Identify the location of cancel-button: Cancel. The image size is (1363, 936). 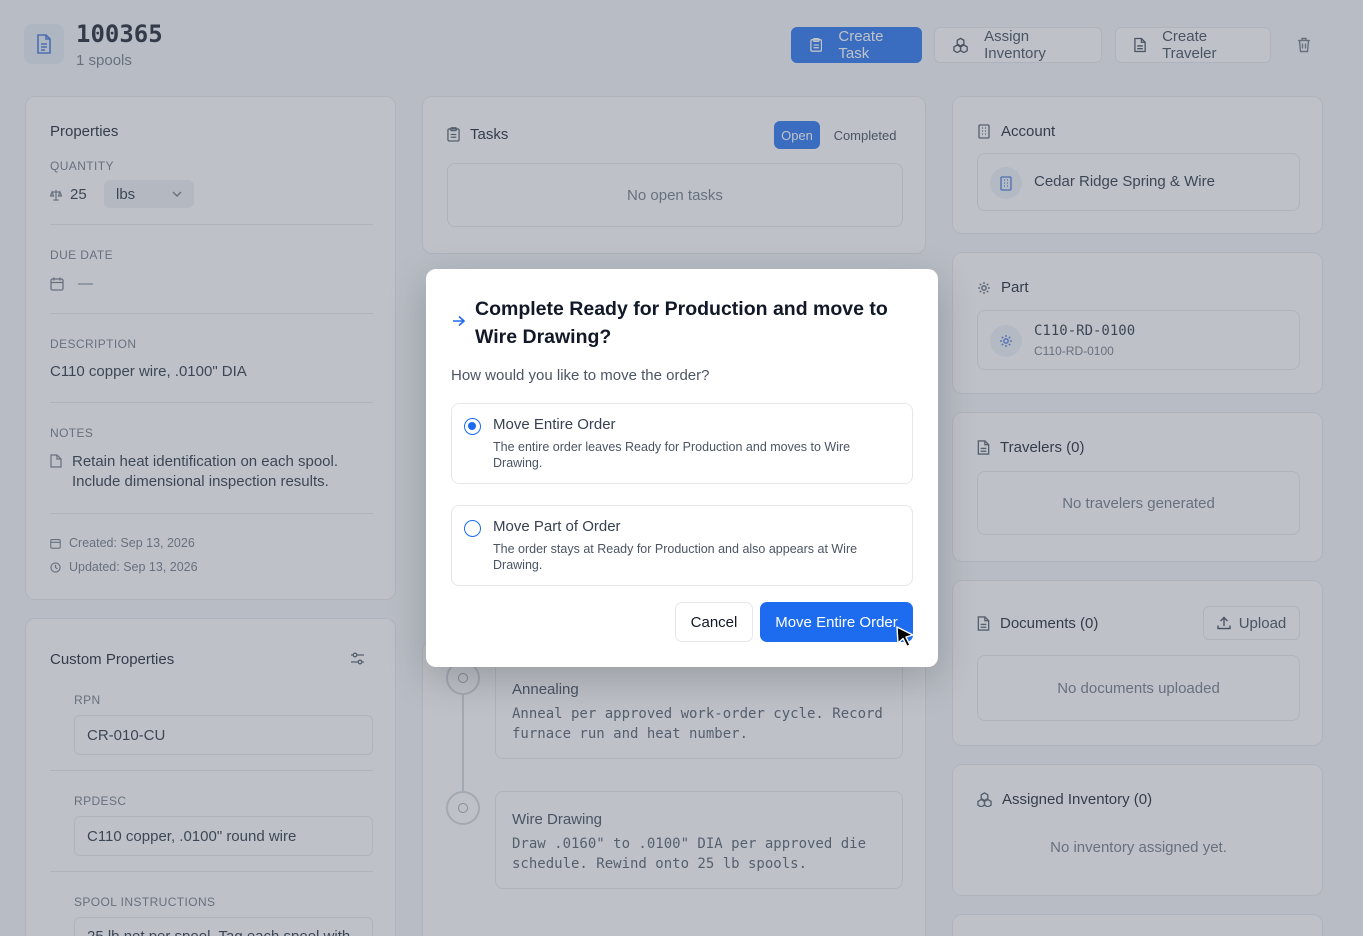
(714, 622).